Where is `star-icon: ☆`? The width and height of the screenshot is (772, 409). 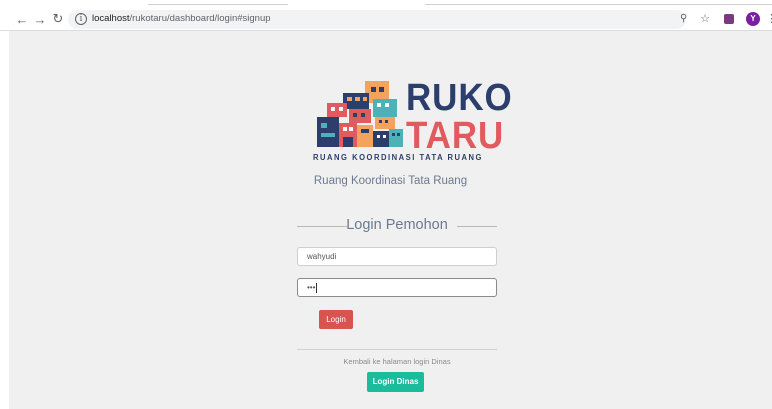 star-icon: ☆ is located at coordinates (705, 19).